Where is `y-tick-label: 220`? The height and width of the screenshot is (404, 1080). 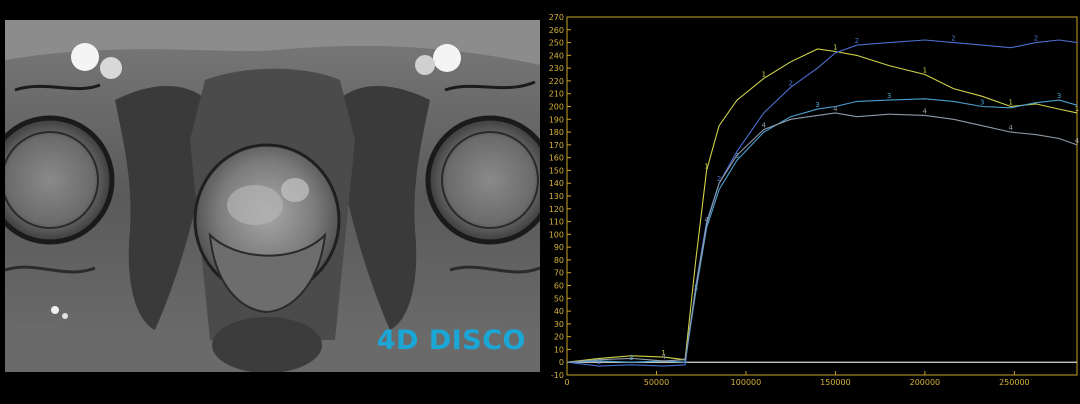
y-tick-label: 220 is located at coordinates (556, 81).